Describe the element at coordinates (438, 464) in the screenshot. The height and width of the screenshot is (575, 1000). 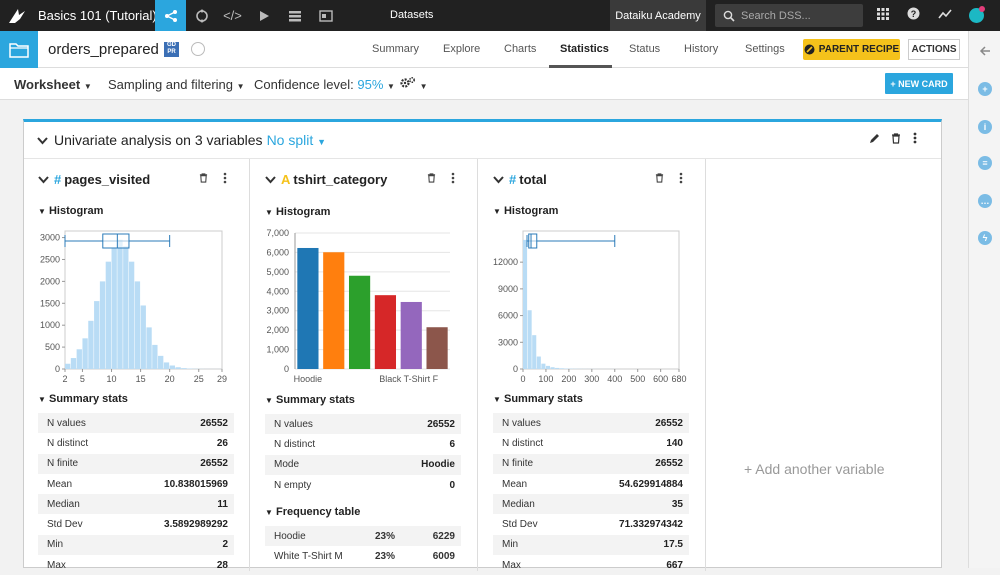
I see `stat-value: Hoodie` at that location.